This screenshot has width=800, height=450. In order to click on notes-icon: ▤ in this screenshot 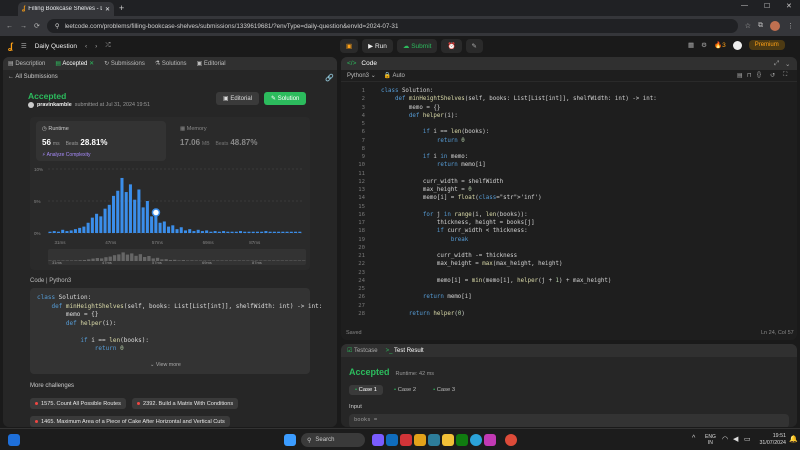, I will do `click(740, 75)`.